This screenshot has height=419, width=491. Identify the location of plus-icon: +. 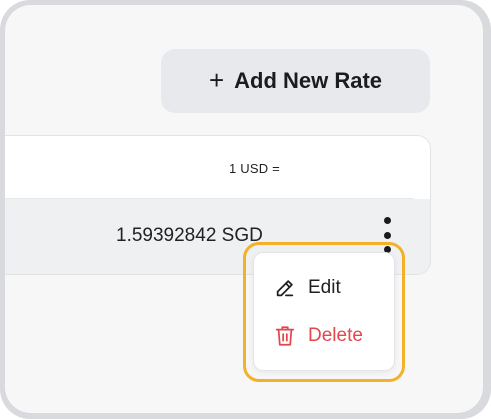
(216, 80).